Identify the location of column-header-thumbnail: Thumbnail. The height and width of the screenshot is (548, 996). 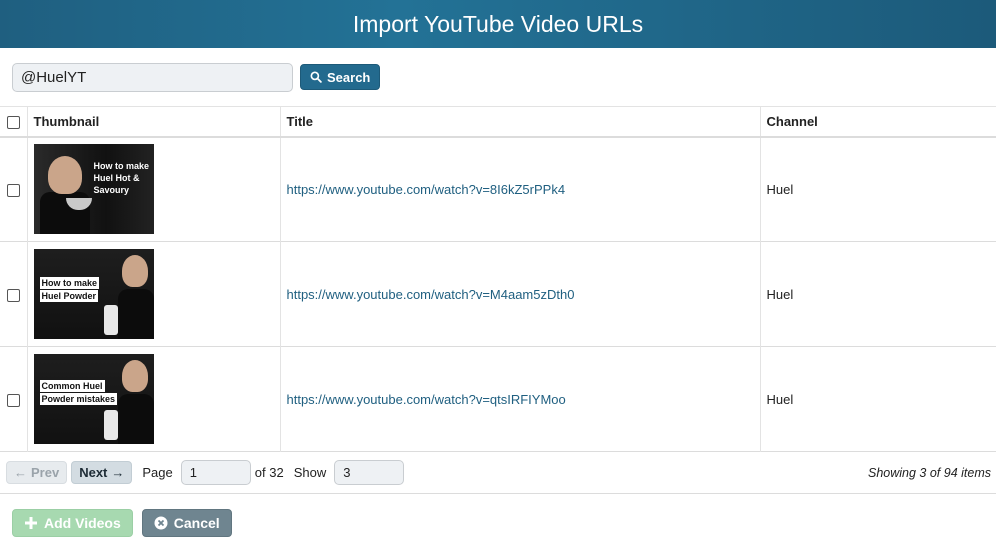
(154, 121).